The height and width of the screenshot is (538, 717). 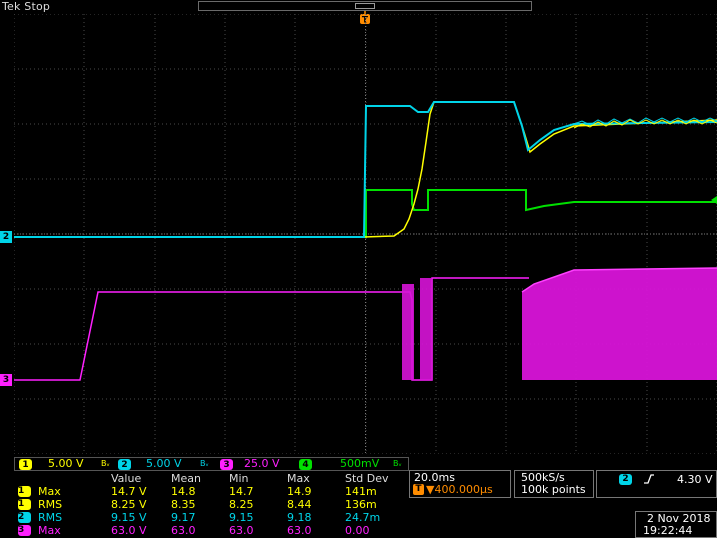 What do you see at coordinates (183, 530) in the screenshot?
I see `meas-mean: 63.0` at bounding box center [183, 530].